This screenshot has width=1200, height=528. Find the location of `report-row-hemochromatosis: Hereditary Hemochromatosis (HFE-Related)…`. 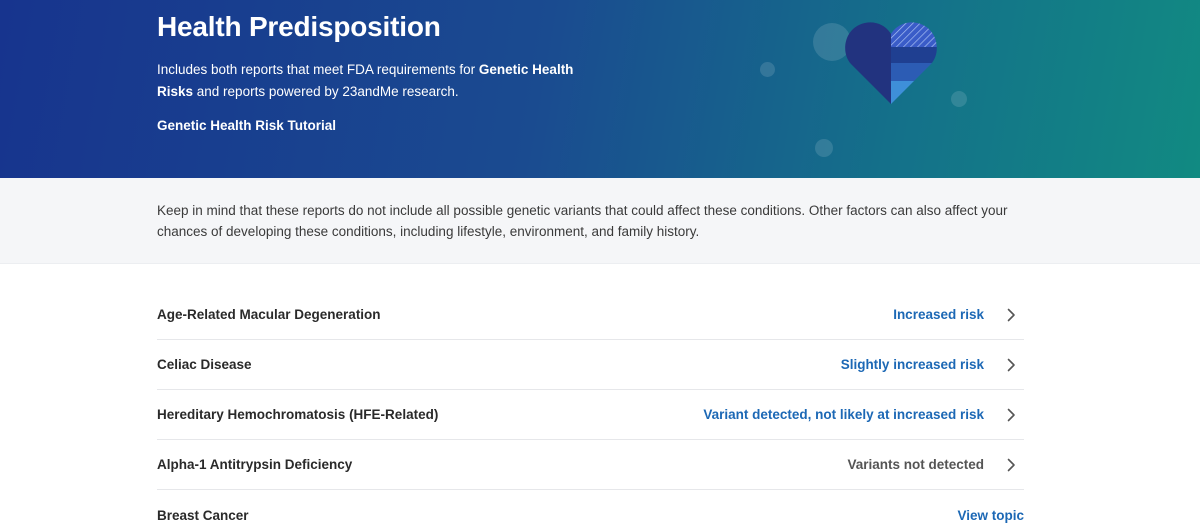

report-row-hemochromatosis: Hereditary Hemochromatosis (HFE-Related)… is located at coordinates (590, 415).